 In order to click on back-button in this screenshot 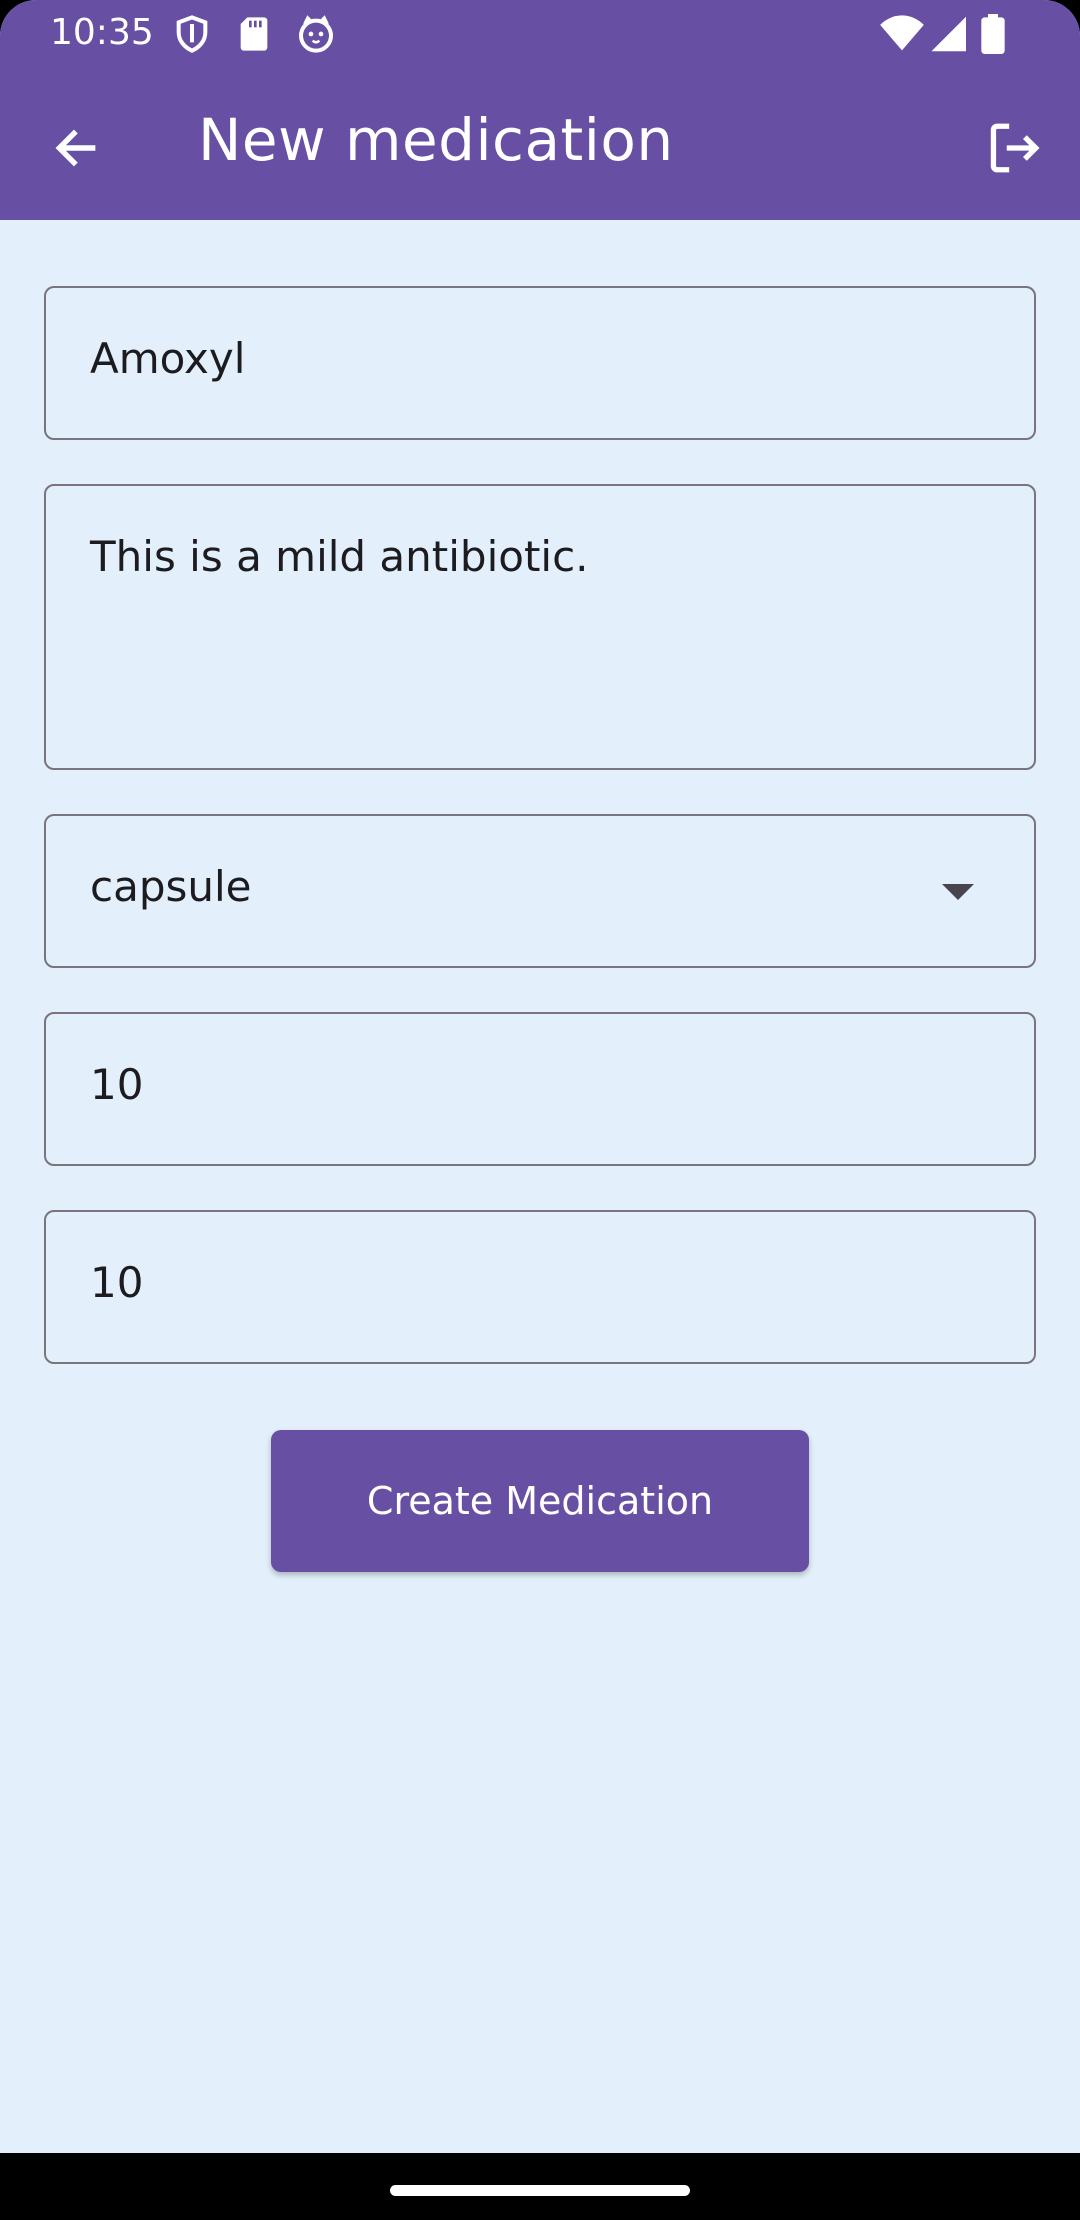, I will do `click(76, 150)`.